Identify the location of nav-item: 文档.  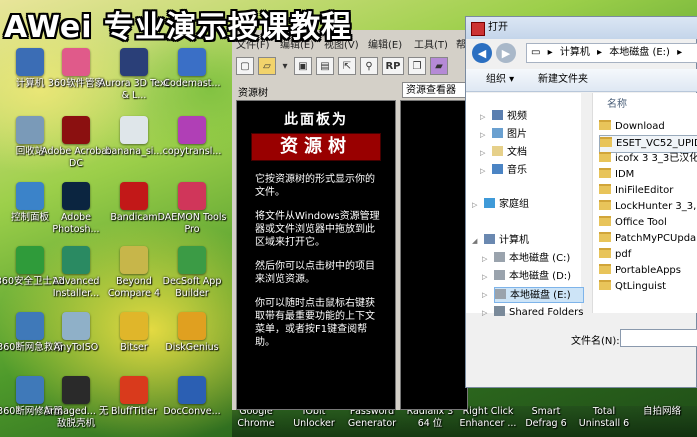
(509, 153).